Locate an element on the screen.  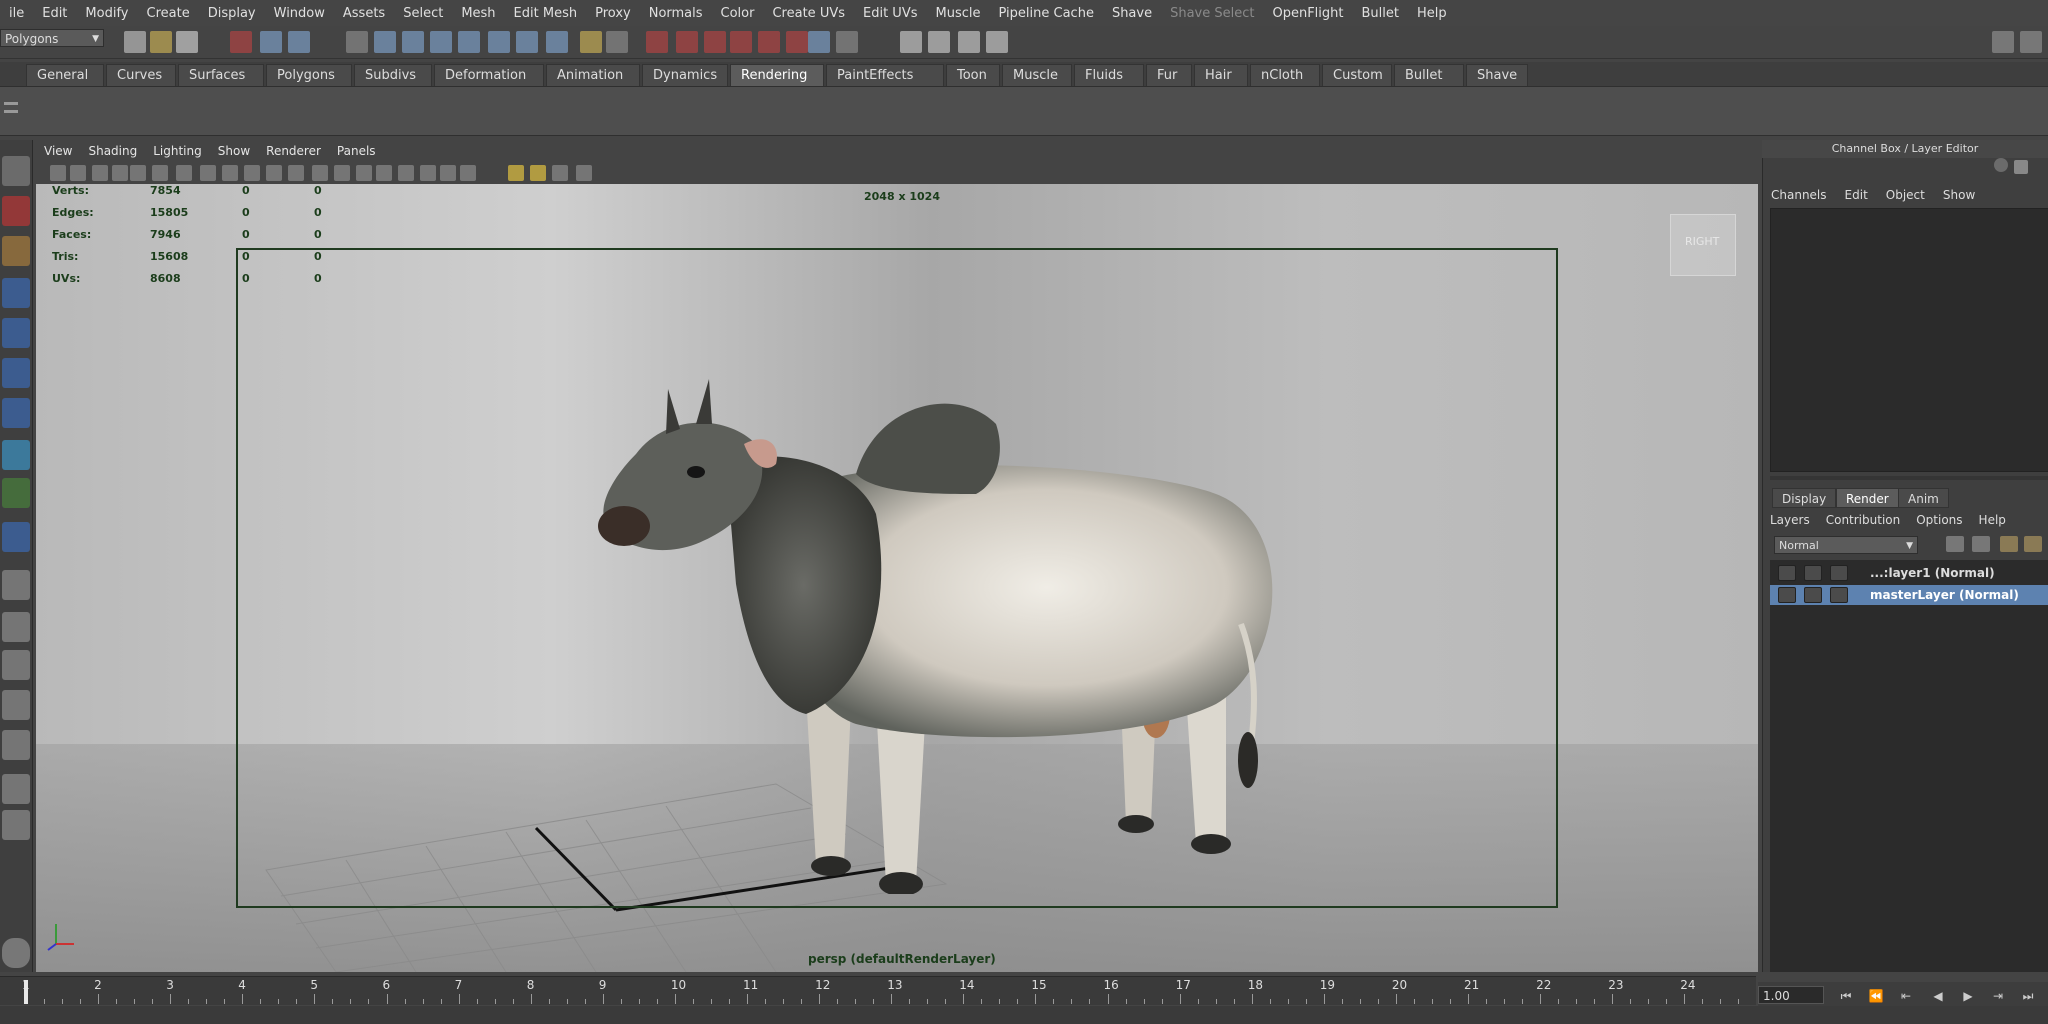
recycle-icon is located at coordinates (1839, 573).